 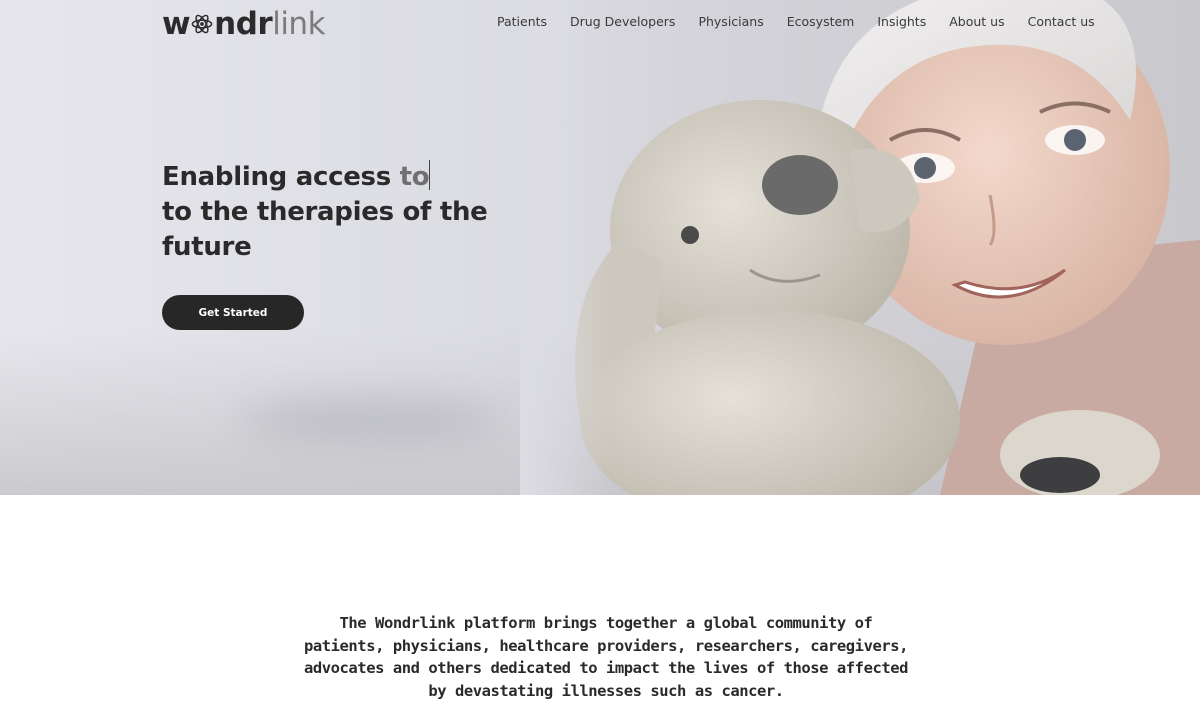 I want to click on headline-rest: to the therapies of the future, so click(x=325, y=229).